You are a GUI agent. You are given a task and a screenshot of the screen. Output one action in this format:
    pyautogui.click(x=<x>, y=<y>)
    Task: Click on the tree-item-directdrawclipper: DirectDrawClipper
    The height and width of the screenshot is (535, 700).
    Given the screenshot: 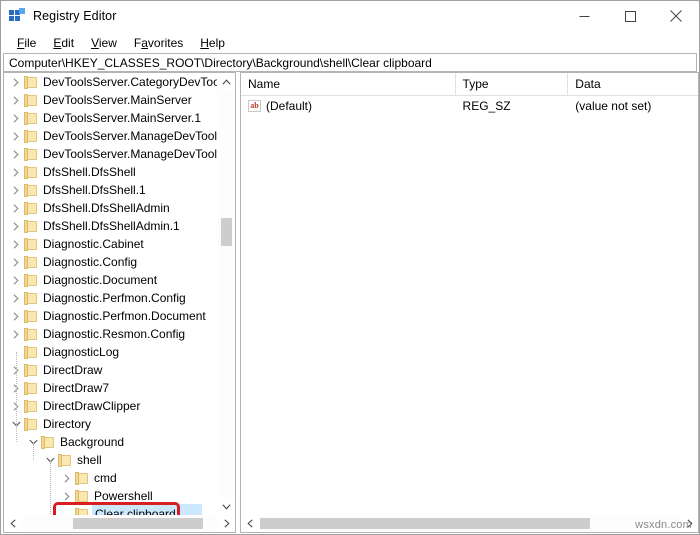 What is the action you would take?
    pyautogui.click(x=111, y=406)
    